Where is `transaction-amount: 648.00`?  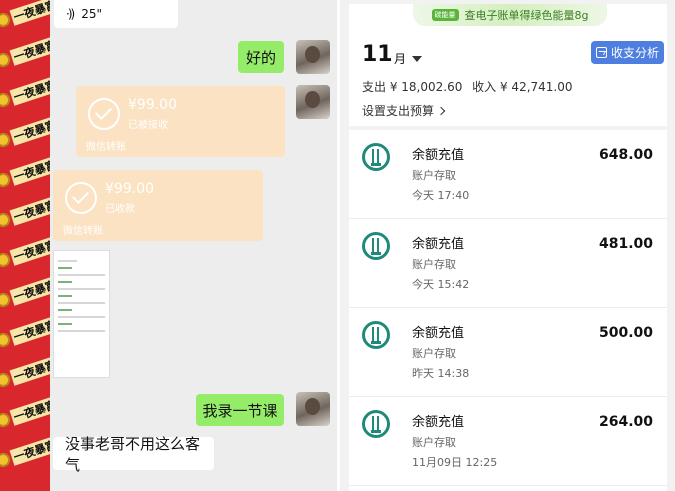 transaction-amount: 648.00 is located at coordinates (625, 155).